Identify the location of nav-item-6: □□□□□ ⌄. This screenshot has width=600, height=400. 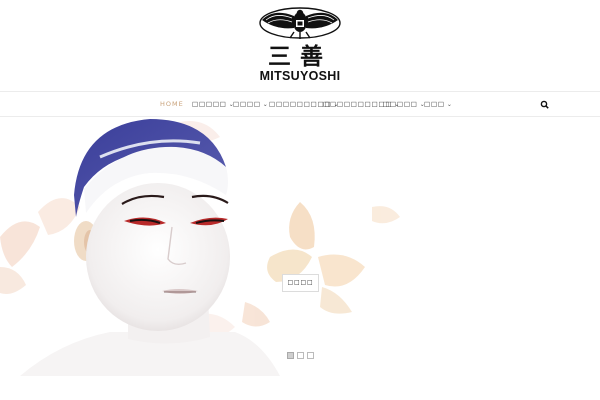
(404, 104).